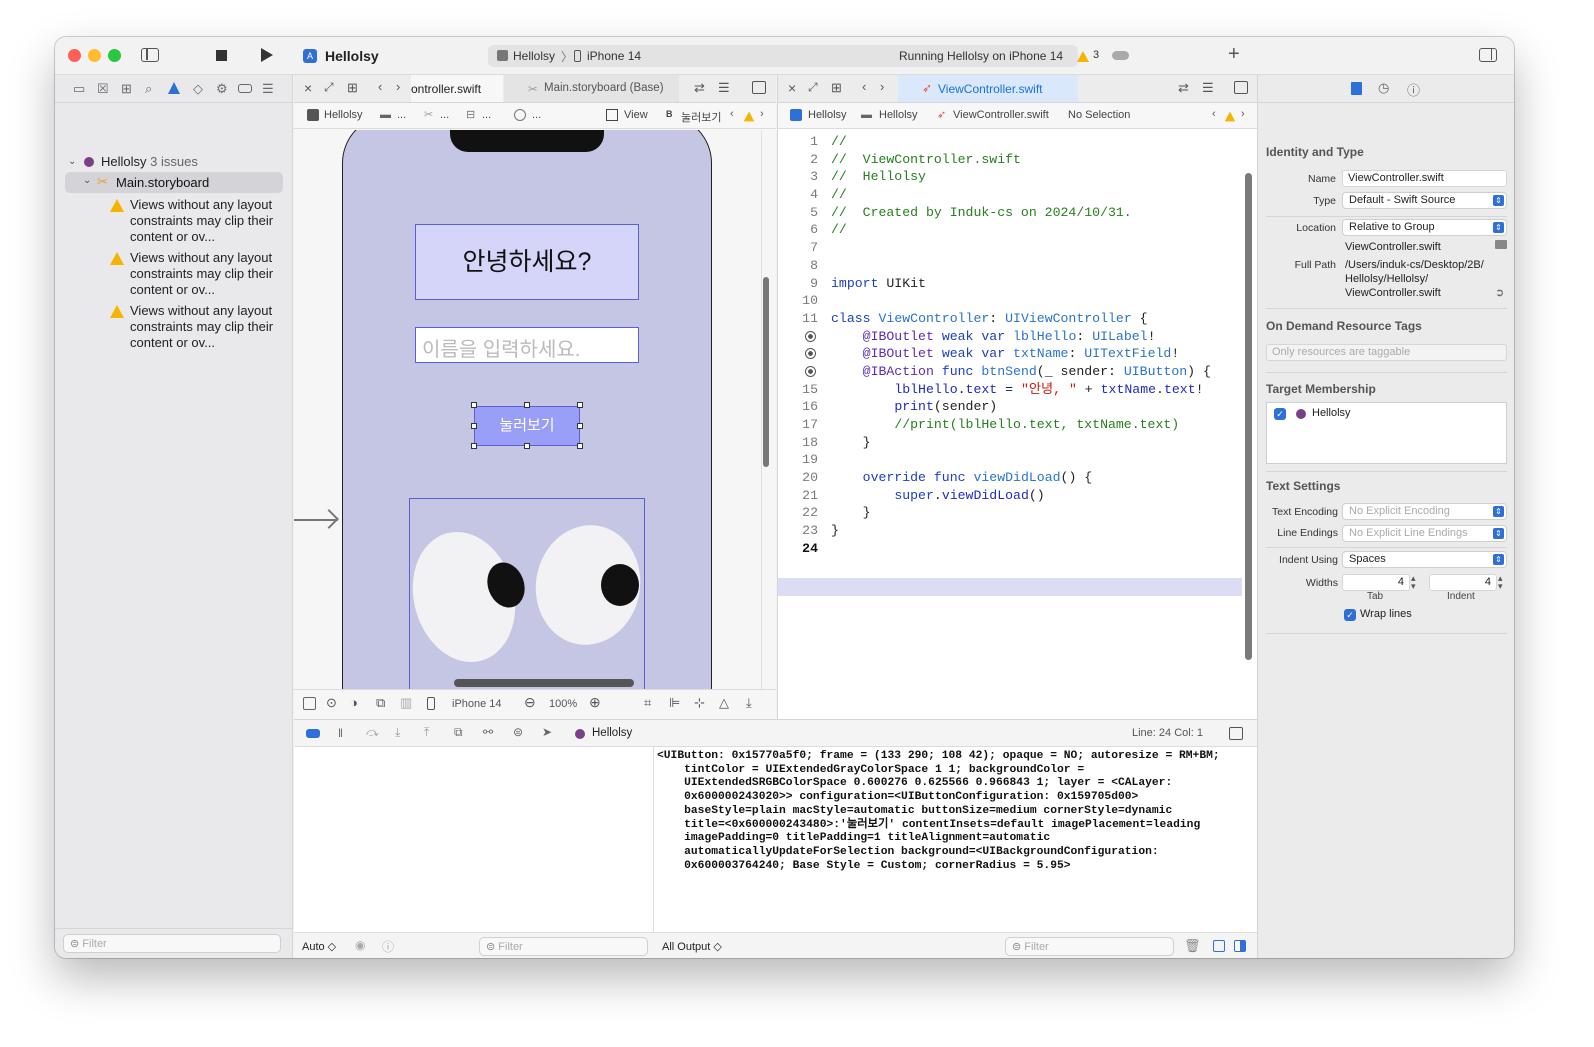  I want to click on breakpoints-toggle-icon, so click(313, 733).